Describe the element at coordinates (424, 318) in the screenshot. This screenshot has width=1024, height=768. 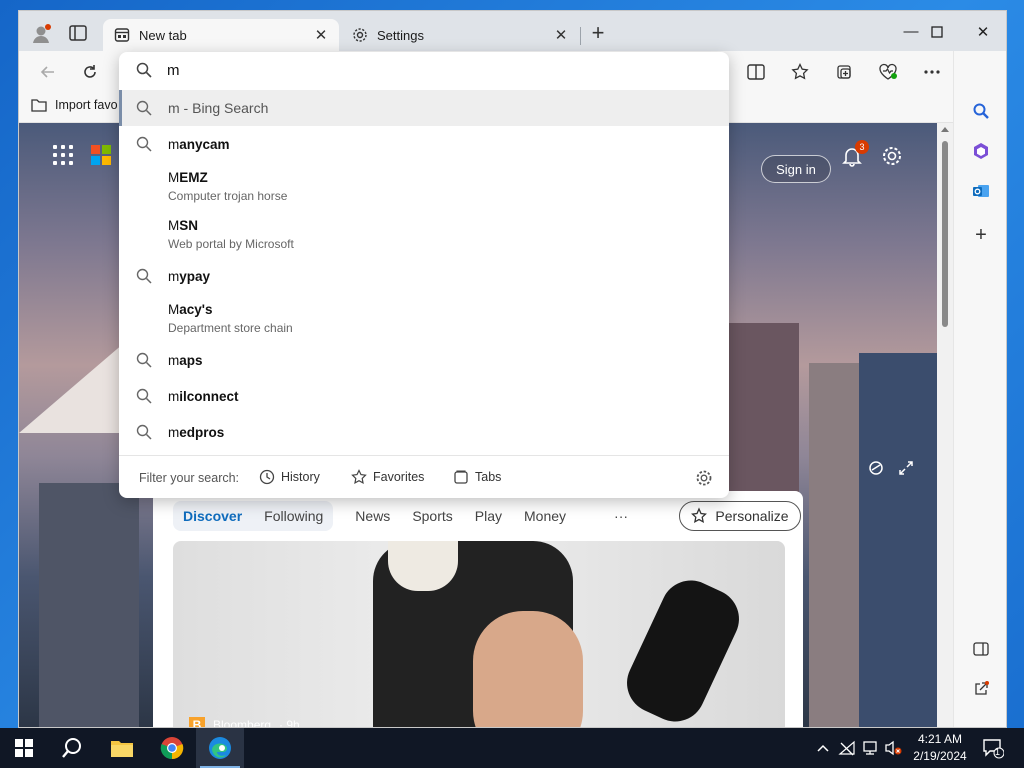
I see `suggestion-entity: Macy's Department store chain` at that location.